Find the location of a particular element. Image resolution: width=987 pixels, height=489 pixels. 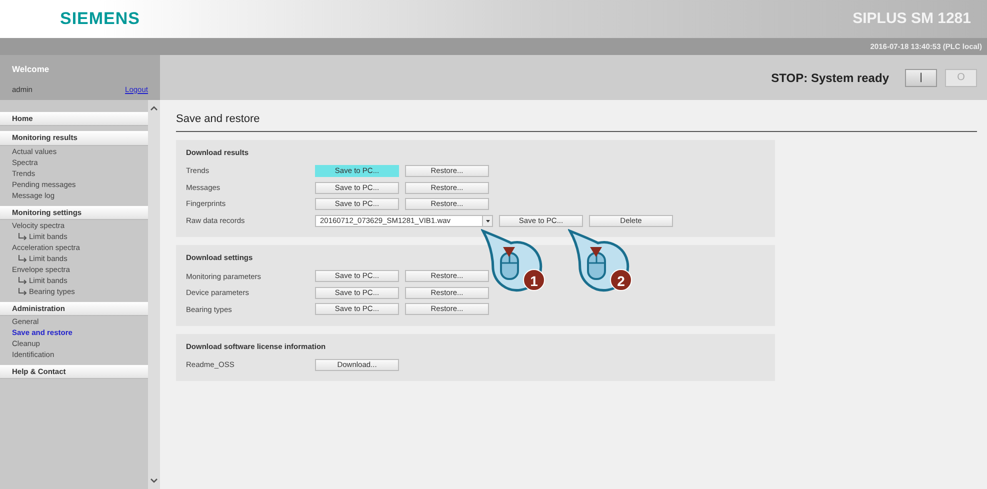

status-text: STOP: System ready is located at coordinates (830, 78).